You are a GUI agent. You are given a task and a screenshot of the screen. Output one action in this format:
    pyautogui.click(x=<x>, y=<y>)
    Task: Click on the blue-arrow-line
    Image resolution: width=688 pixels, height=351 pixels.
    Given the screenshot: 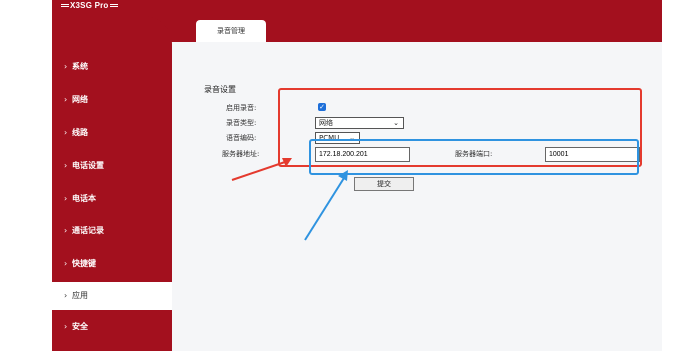 What is the action you would take?
    pyautogui.click(x=324, y=209)
    